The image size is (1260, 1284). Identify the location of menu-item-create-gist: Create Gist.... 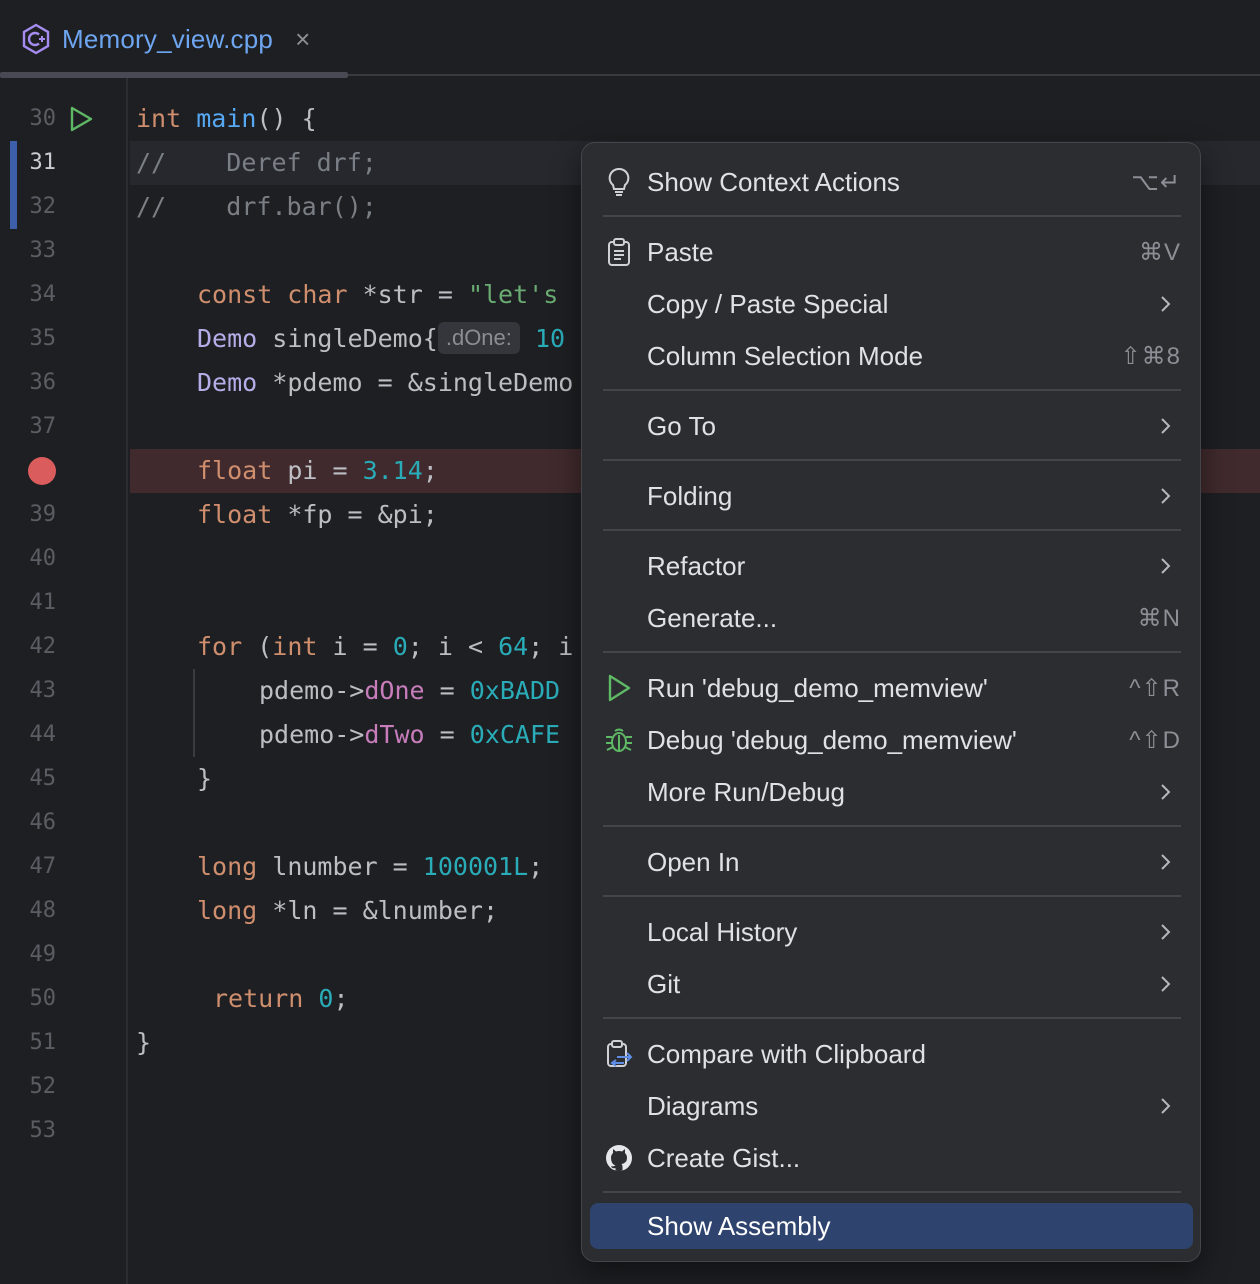
(891, 1158).